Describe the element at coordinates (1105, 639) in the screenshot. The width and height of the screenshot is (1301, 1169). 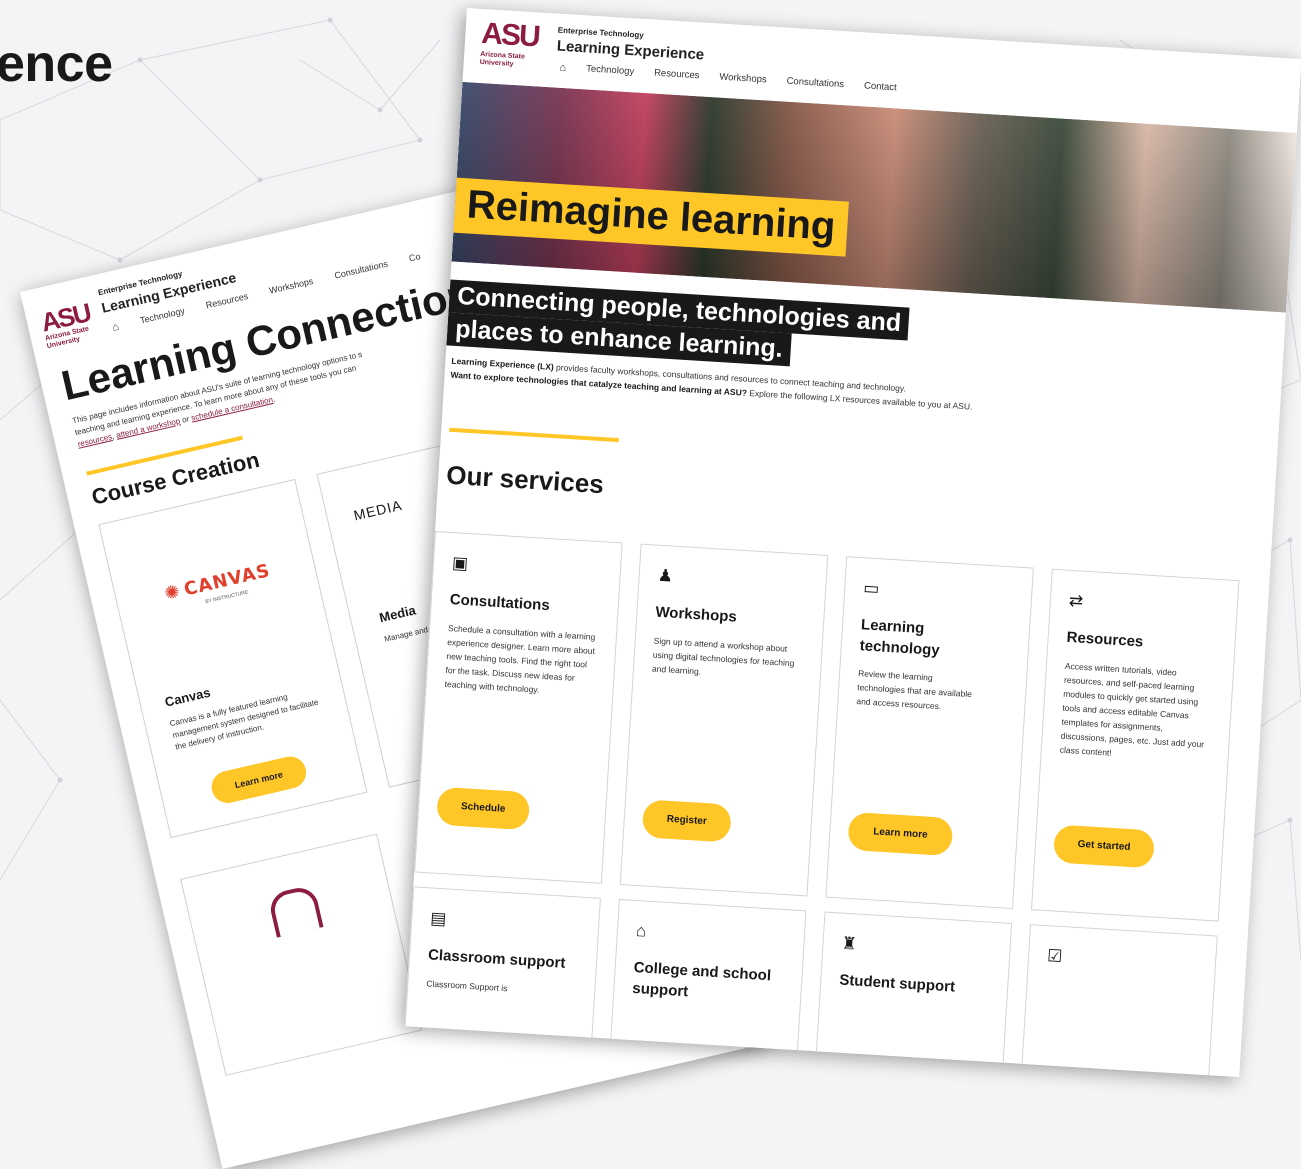
I see `service-title: Resources` at that location.